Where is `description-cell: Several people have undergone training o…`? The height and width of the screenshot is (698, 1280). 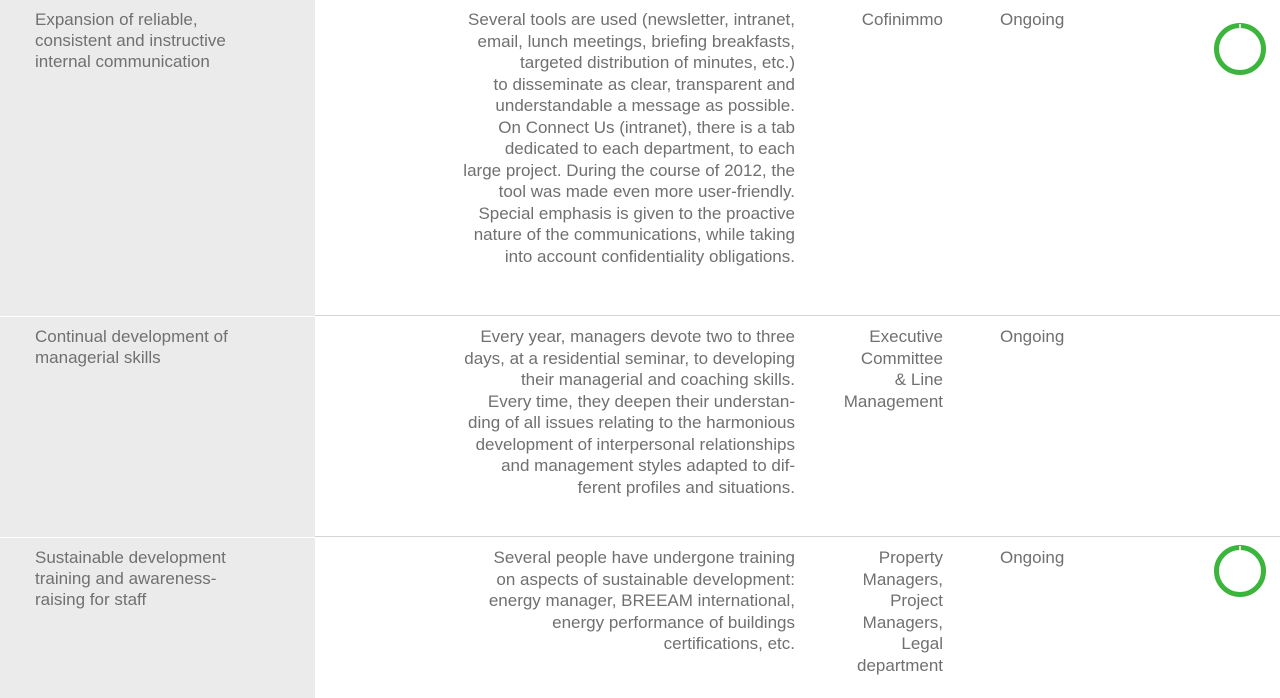
description-cell: Several people have undergone training o… is located at coordinates (641, 600).